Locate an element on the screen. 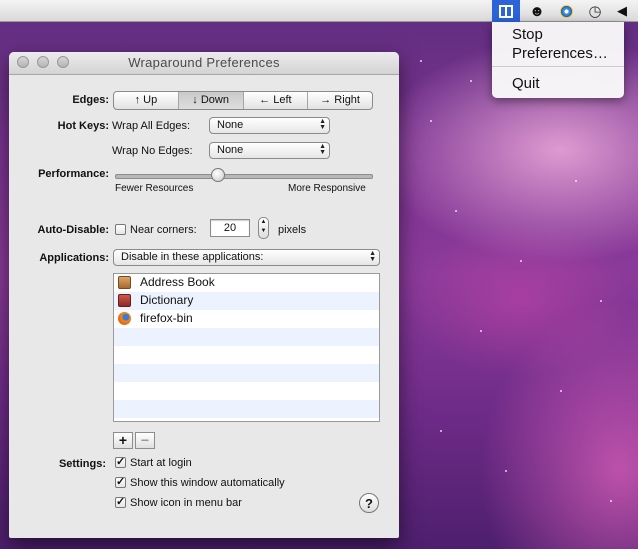 The image size is (638, 549). applications-label: Applications: is located at coordinates (74, 258).